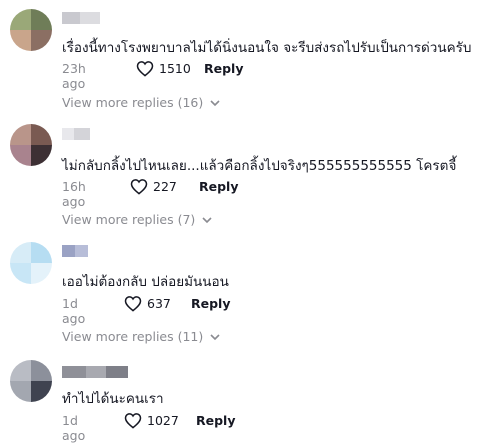  Describe the element at coordinates (165, 186) in the screenshot. I see `like-count: 227` at that location.